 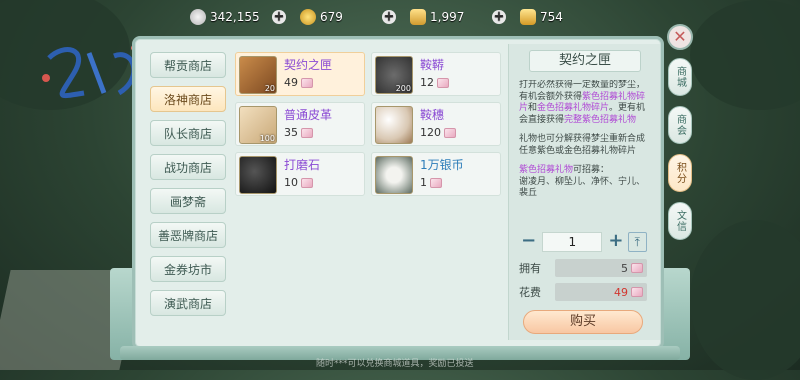 I want to click on item-price: 49, so click(x=298, y=82).